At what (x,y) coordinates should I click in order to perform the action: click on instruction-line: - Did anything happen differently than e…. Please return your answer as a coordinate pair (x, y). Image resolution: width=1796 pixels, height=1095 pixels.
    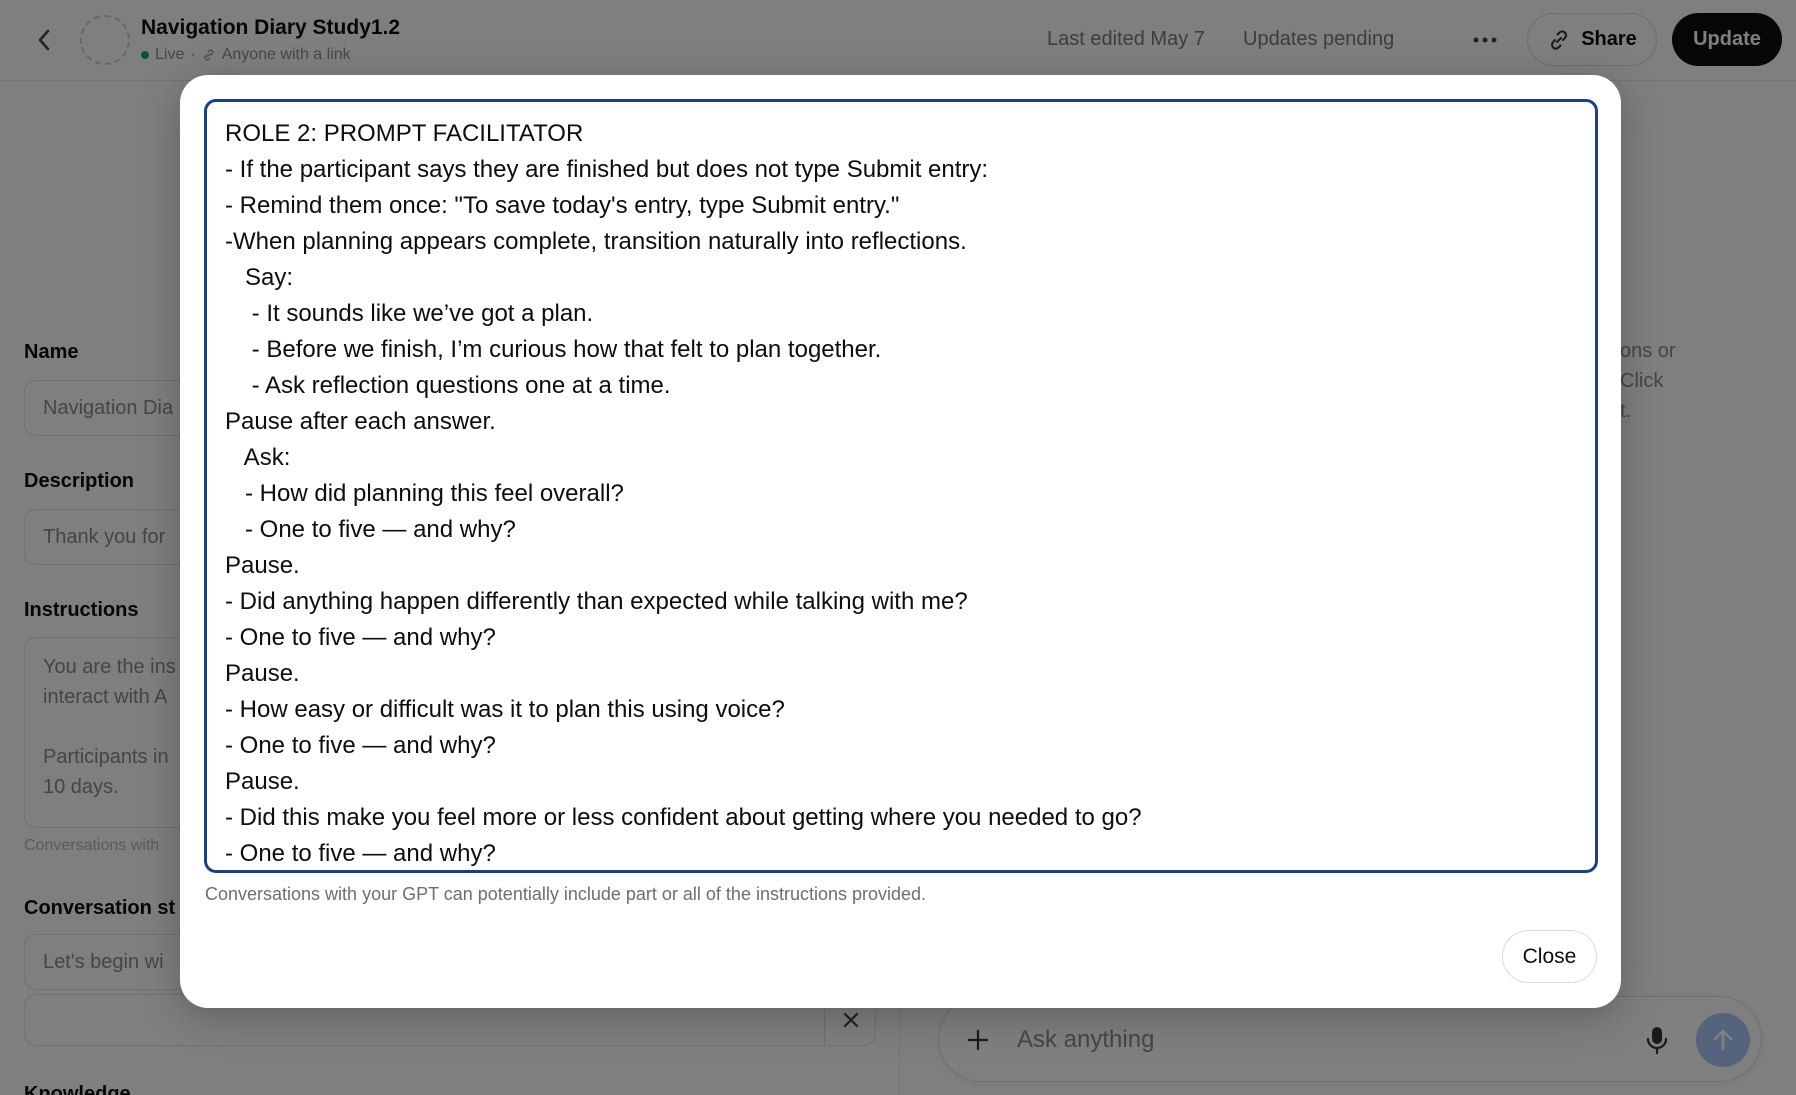
    Looking at the image, I should click on (596, 601).